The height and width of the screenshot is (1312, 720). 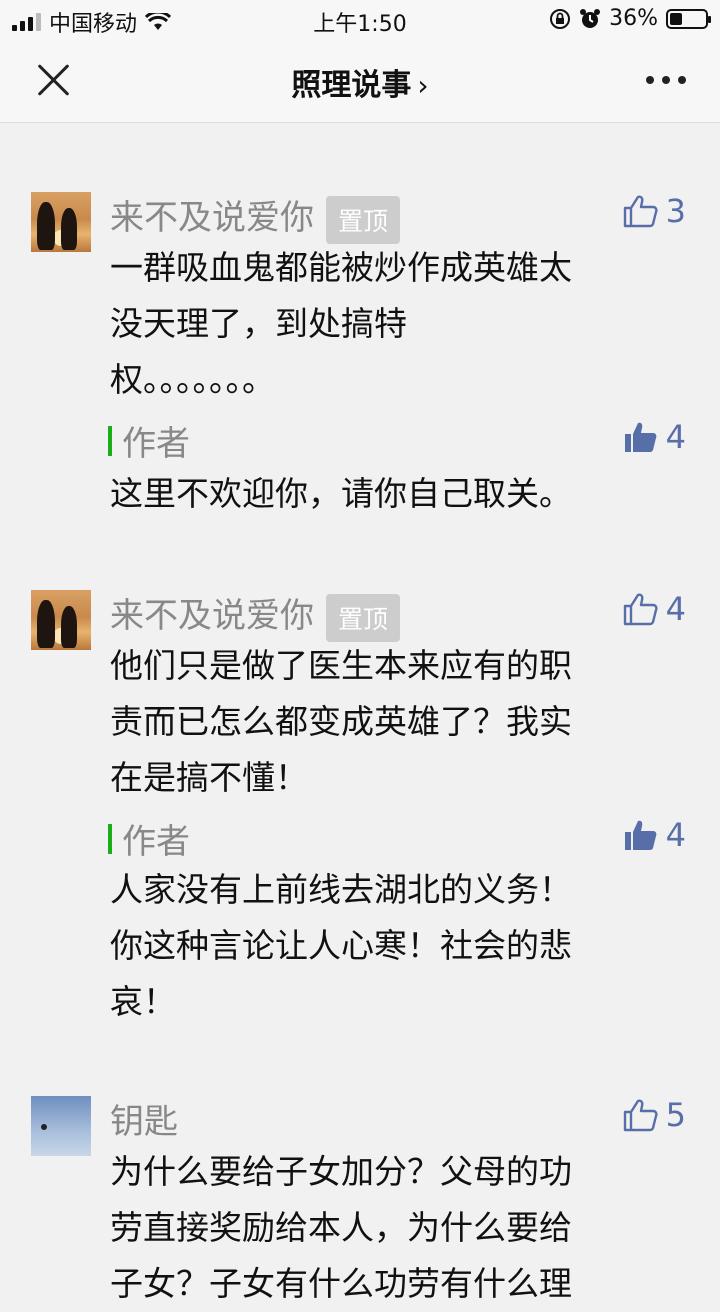 I want to click on page-title: 照理说事 ›, so click(x=360, y=82).